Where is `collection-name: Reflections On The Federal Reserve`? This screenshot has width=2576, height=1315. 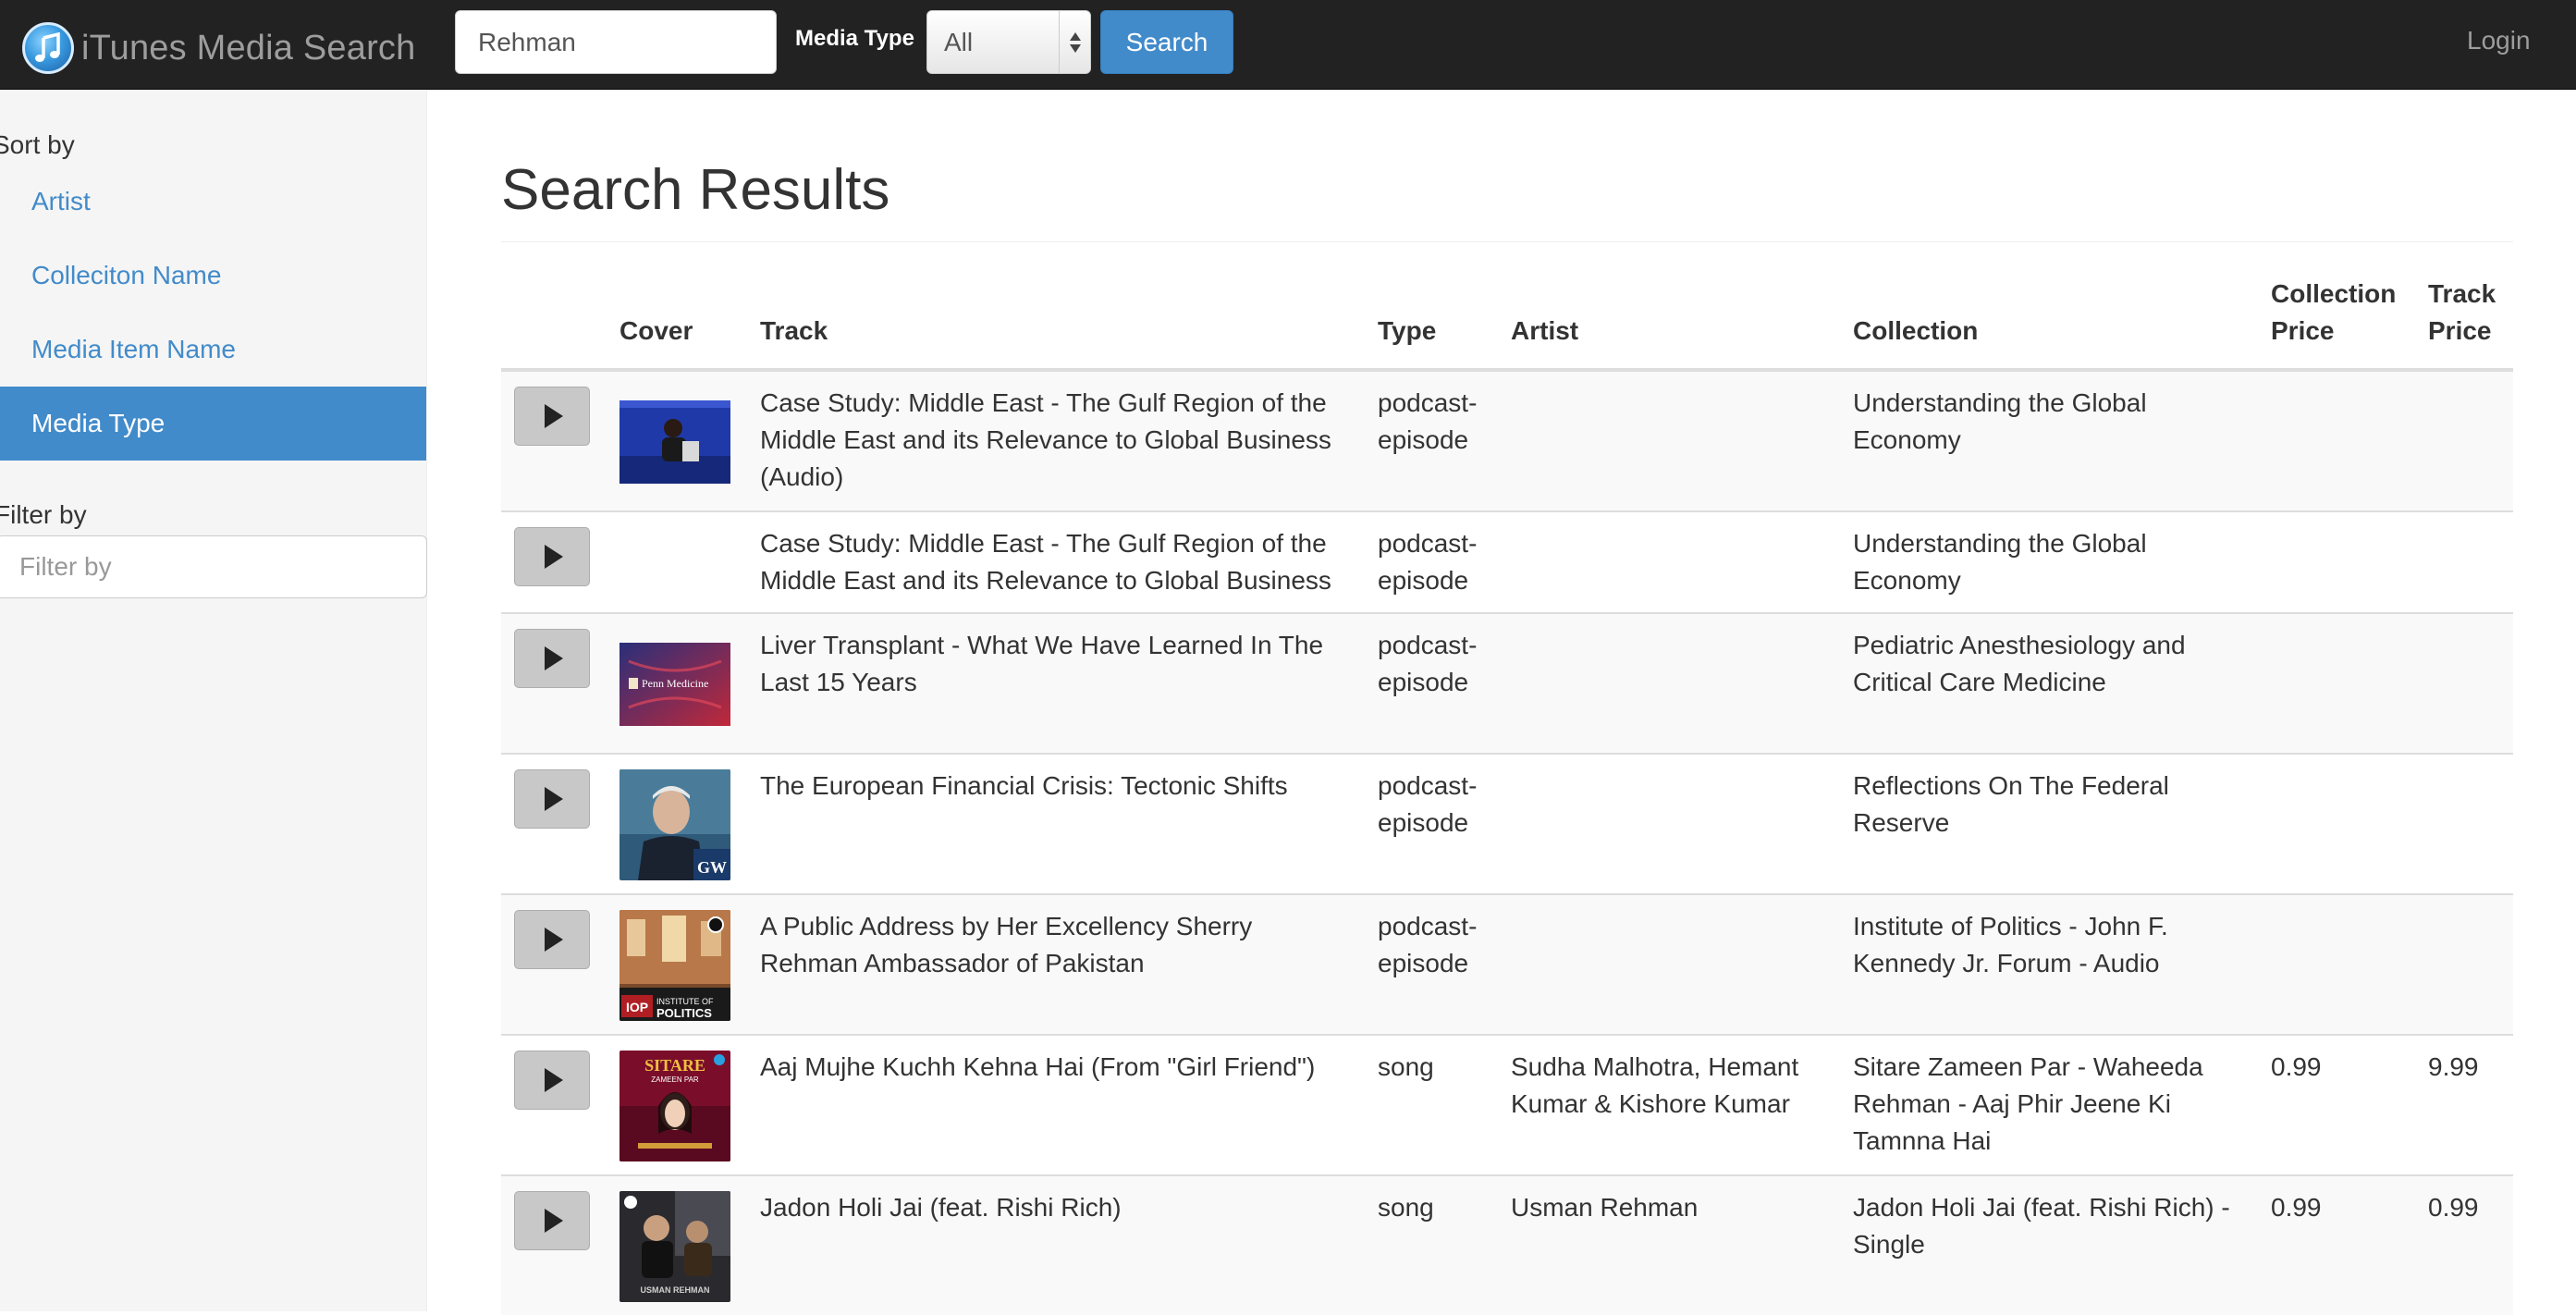 collection-name: Reflections On The Federal Reserve is located at coordinates (2049, 823).